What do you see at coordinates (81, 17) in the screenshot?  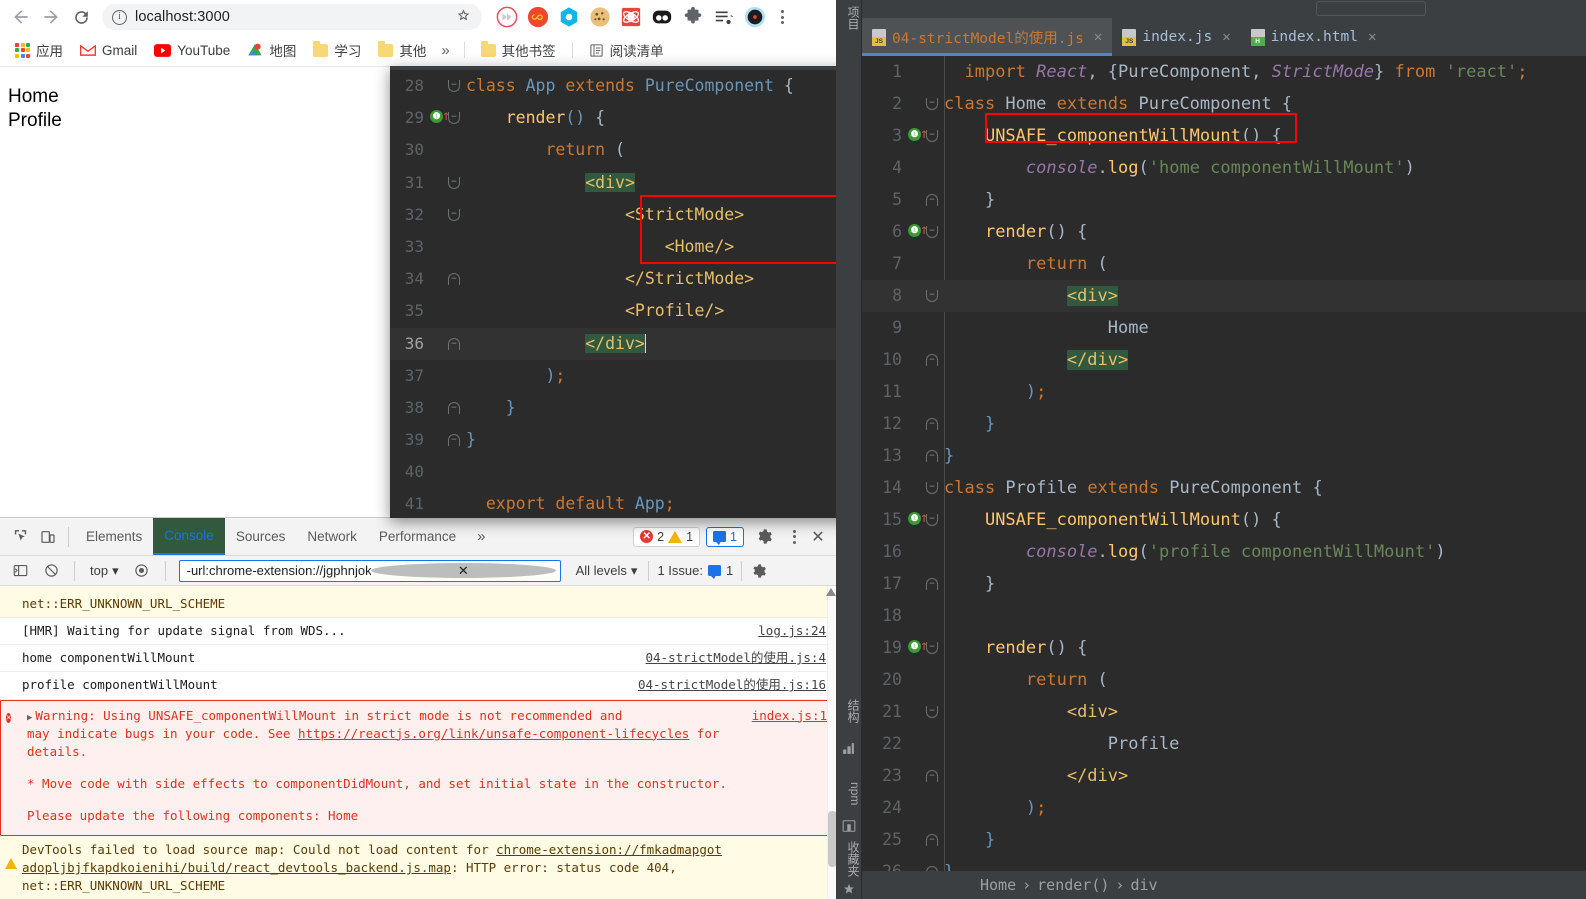 I see `reload-button` at bounding box center [81, 17].